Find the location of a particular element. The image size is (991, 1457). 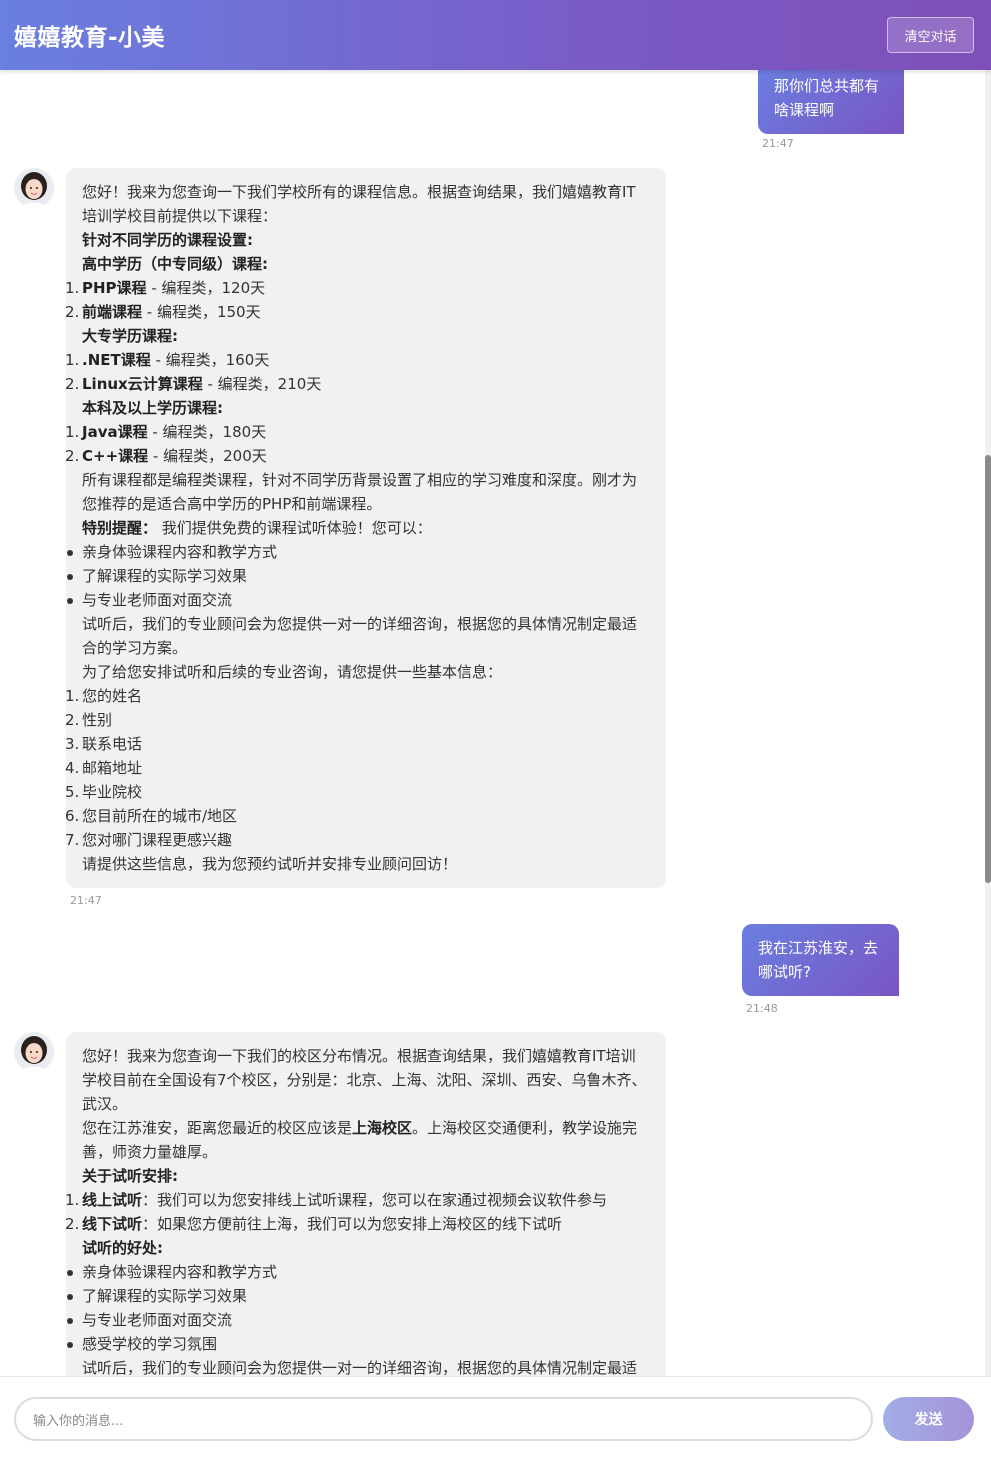

list-item: 1. PHP课程 - 编程类，120天 is located at coordinates (165, 288).